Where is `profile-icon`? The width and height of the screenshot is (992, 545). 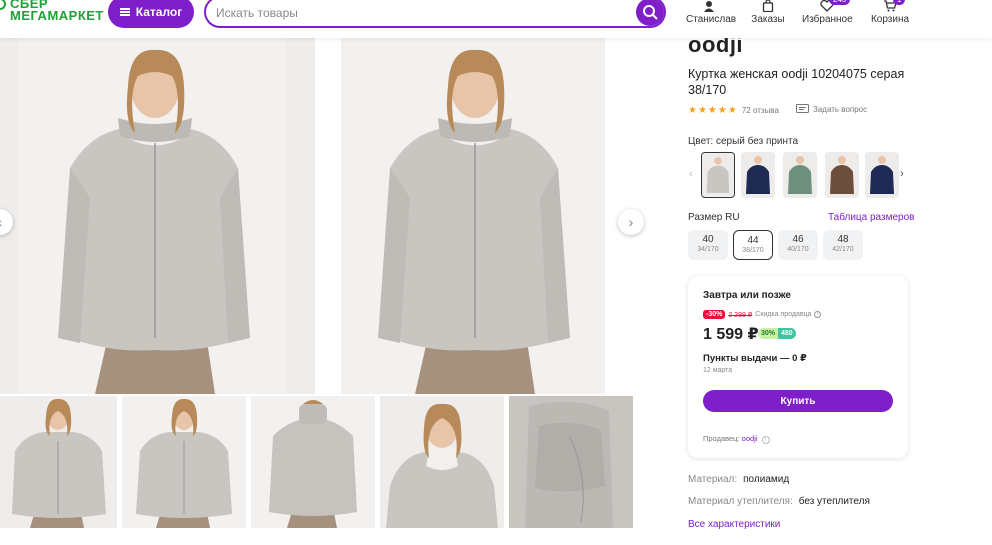
profile-icon is located at coordinates (709, 6).